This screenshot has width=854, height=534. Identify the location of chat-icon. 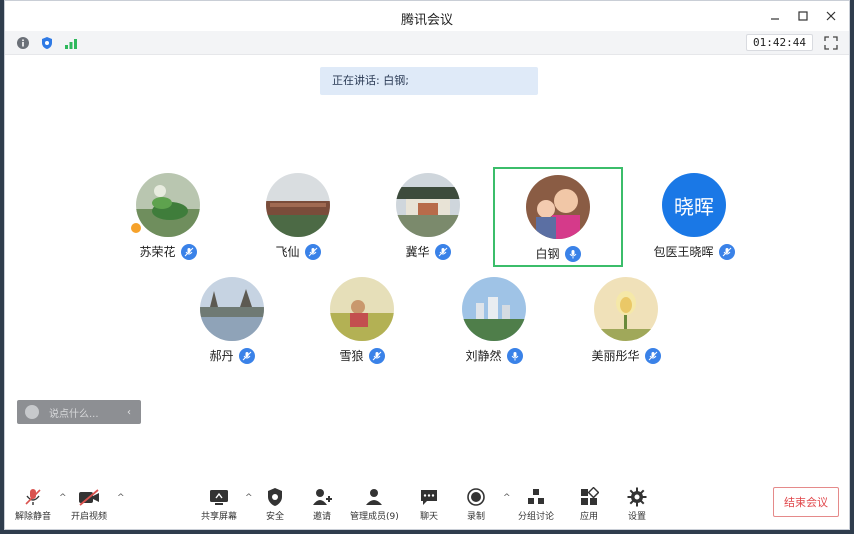
(429, 497).